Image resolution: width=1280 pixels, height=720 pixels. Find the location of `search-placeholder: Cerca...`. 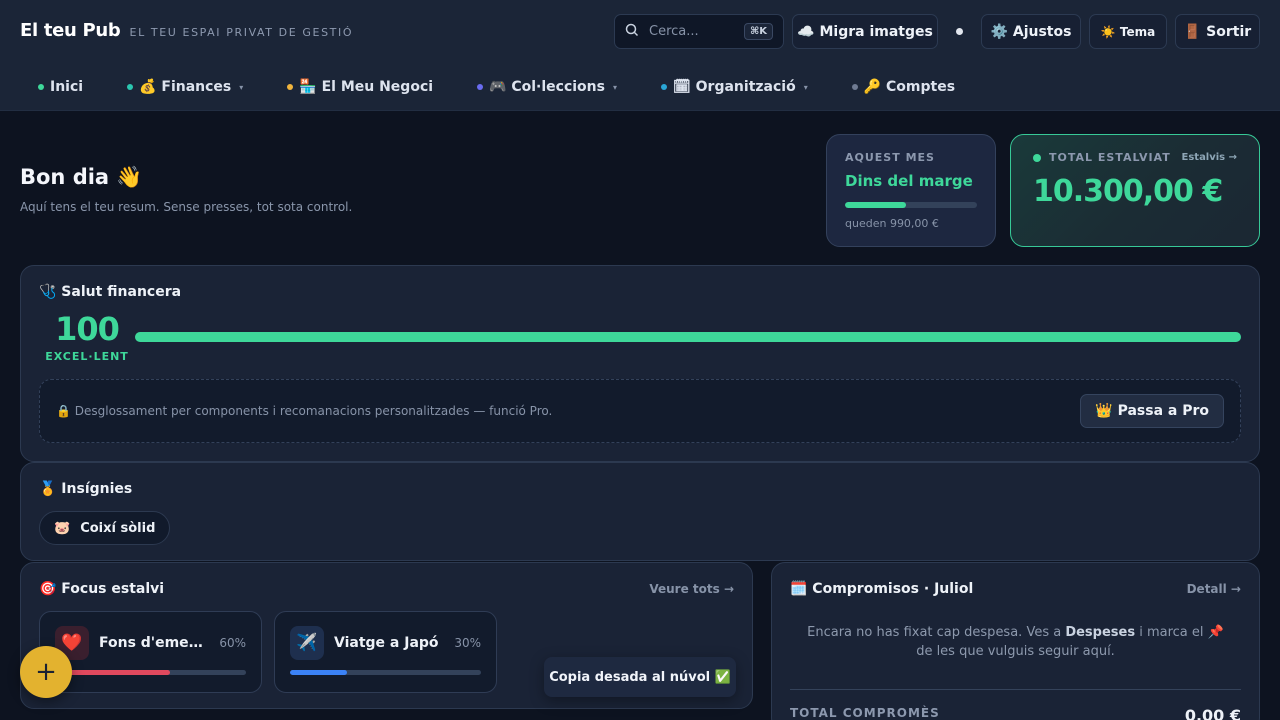

search-placeholder: Cerca... is located at coordinates (674, 31).